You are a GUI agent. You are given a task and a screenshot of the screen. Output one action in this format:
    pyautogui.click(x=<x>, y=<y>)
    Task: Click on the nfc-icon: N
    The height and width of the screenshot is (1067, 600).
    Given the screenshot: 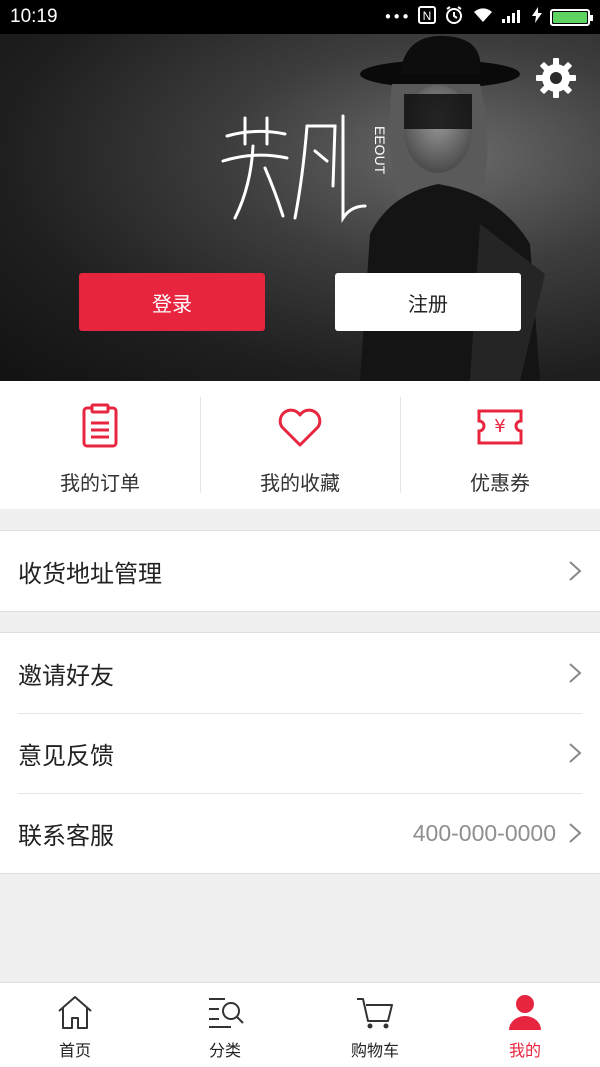 What is the action you would take?
    pyautogui.click(x=427, y=17)
    